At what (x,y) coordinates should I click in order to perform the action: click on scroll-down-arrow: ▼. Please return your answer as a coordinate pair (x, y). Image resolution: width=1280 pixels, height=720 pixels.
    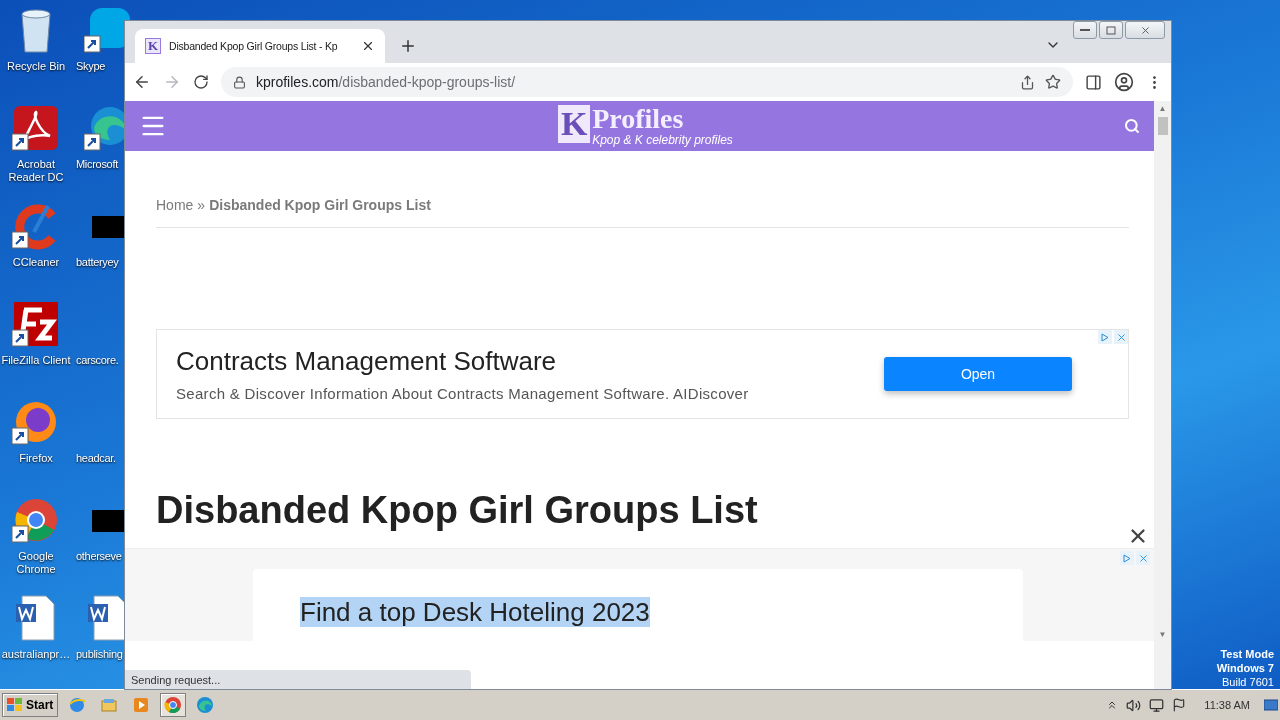
    Looking at the image, I should click on (1162, 634).